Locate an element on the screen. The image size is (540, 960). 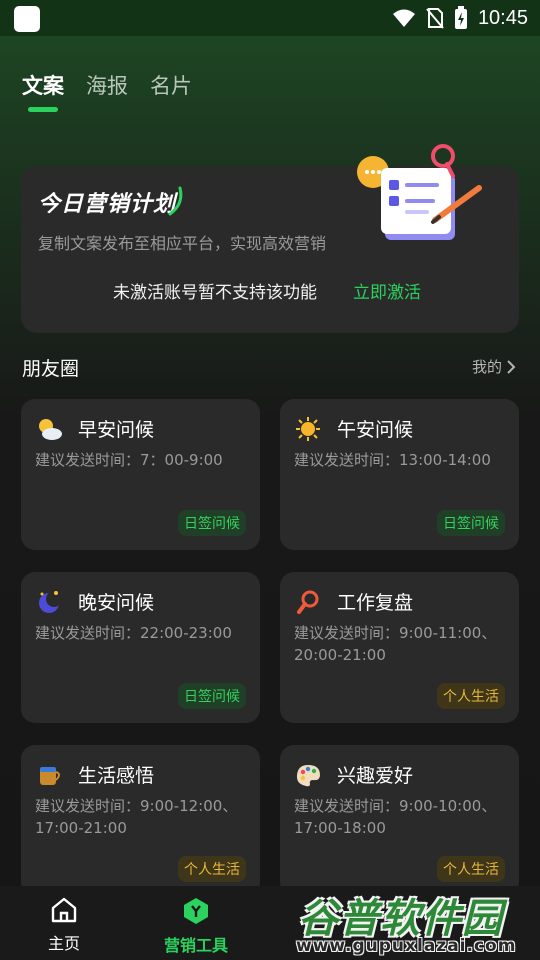
card-hobbies: 兴趣爱好 建议发送时间：9:00-10:00、17:00-18:00 个人生活 is located at coordinates (399, 820).